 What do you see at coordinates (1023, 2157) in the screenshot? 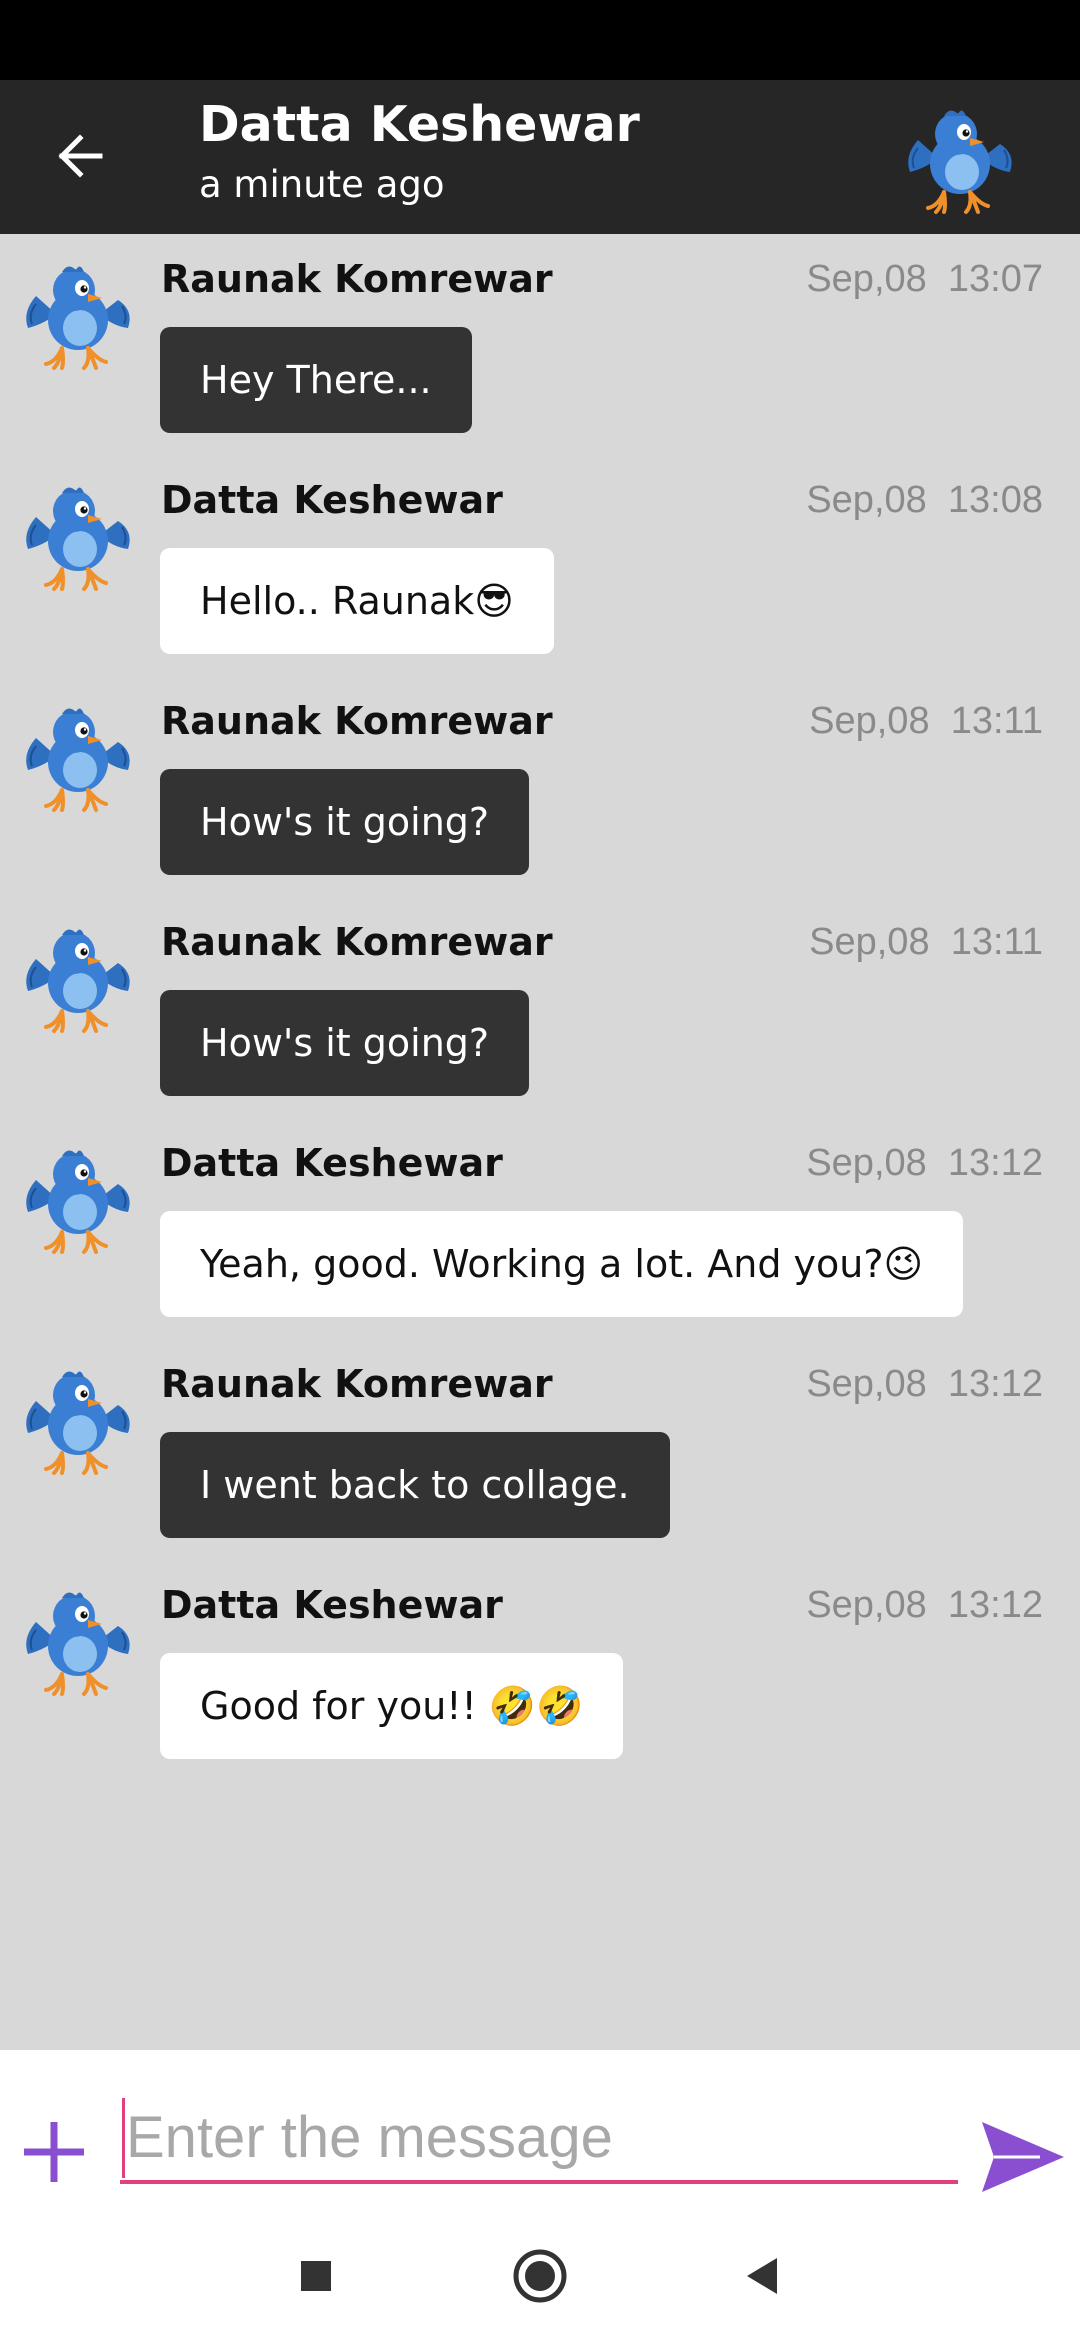
I see `send-icon` at bounding box center [1023, 2157].